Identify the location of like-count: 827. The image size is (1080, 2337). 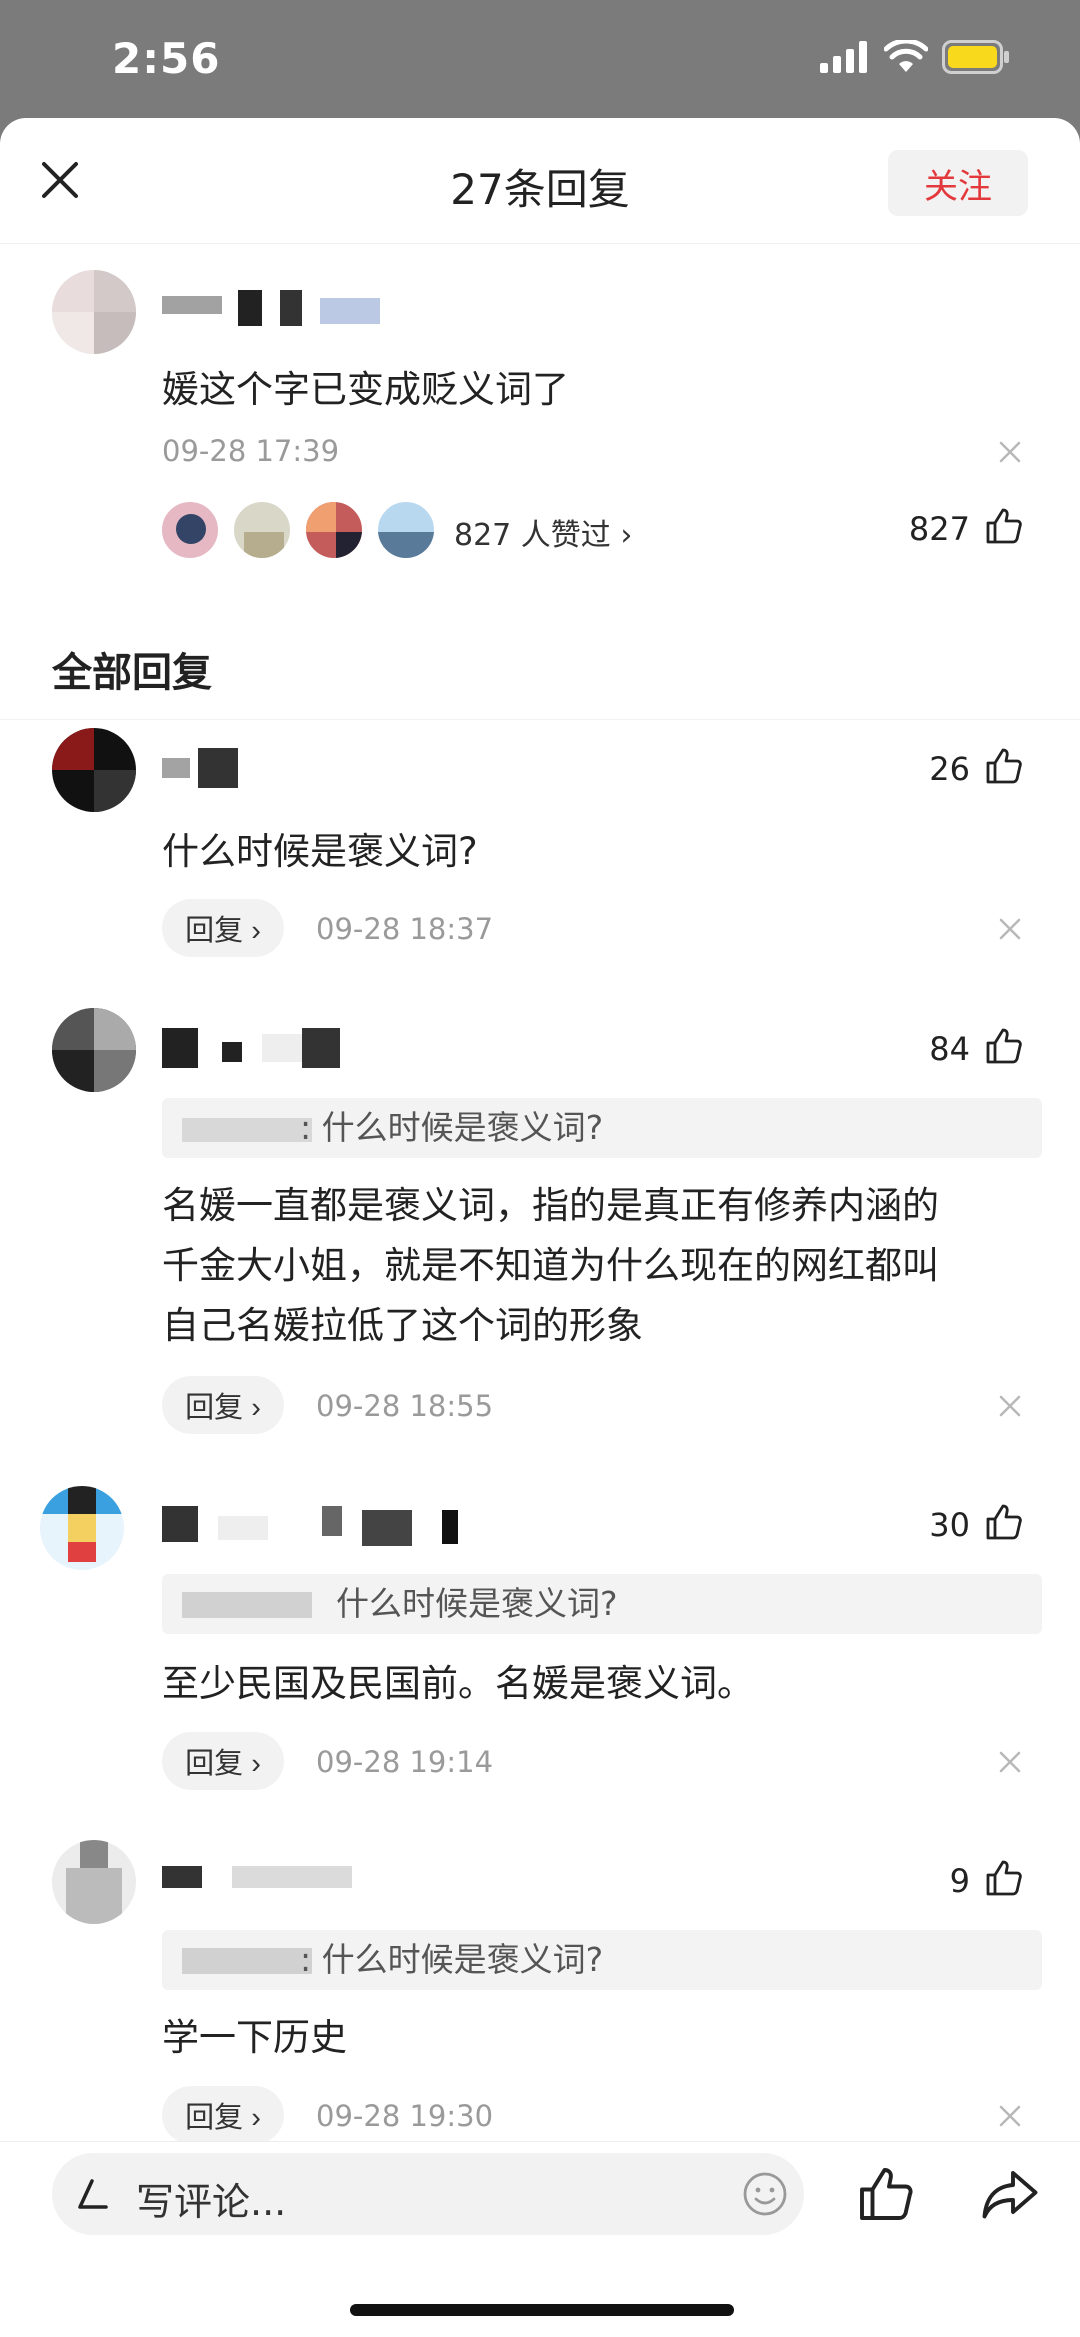
(939, 529).